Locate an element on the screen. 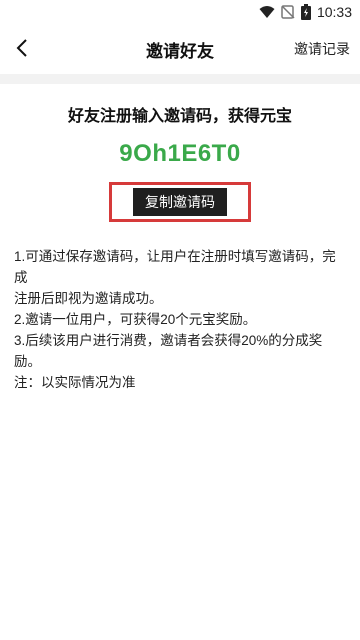 The width and height of the screenshot is (360, 640). copy-button-highlight: 复制邀请码 is located at coordinates (180, 202).